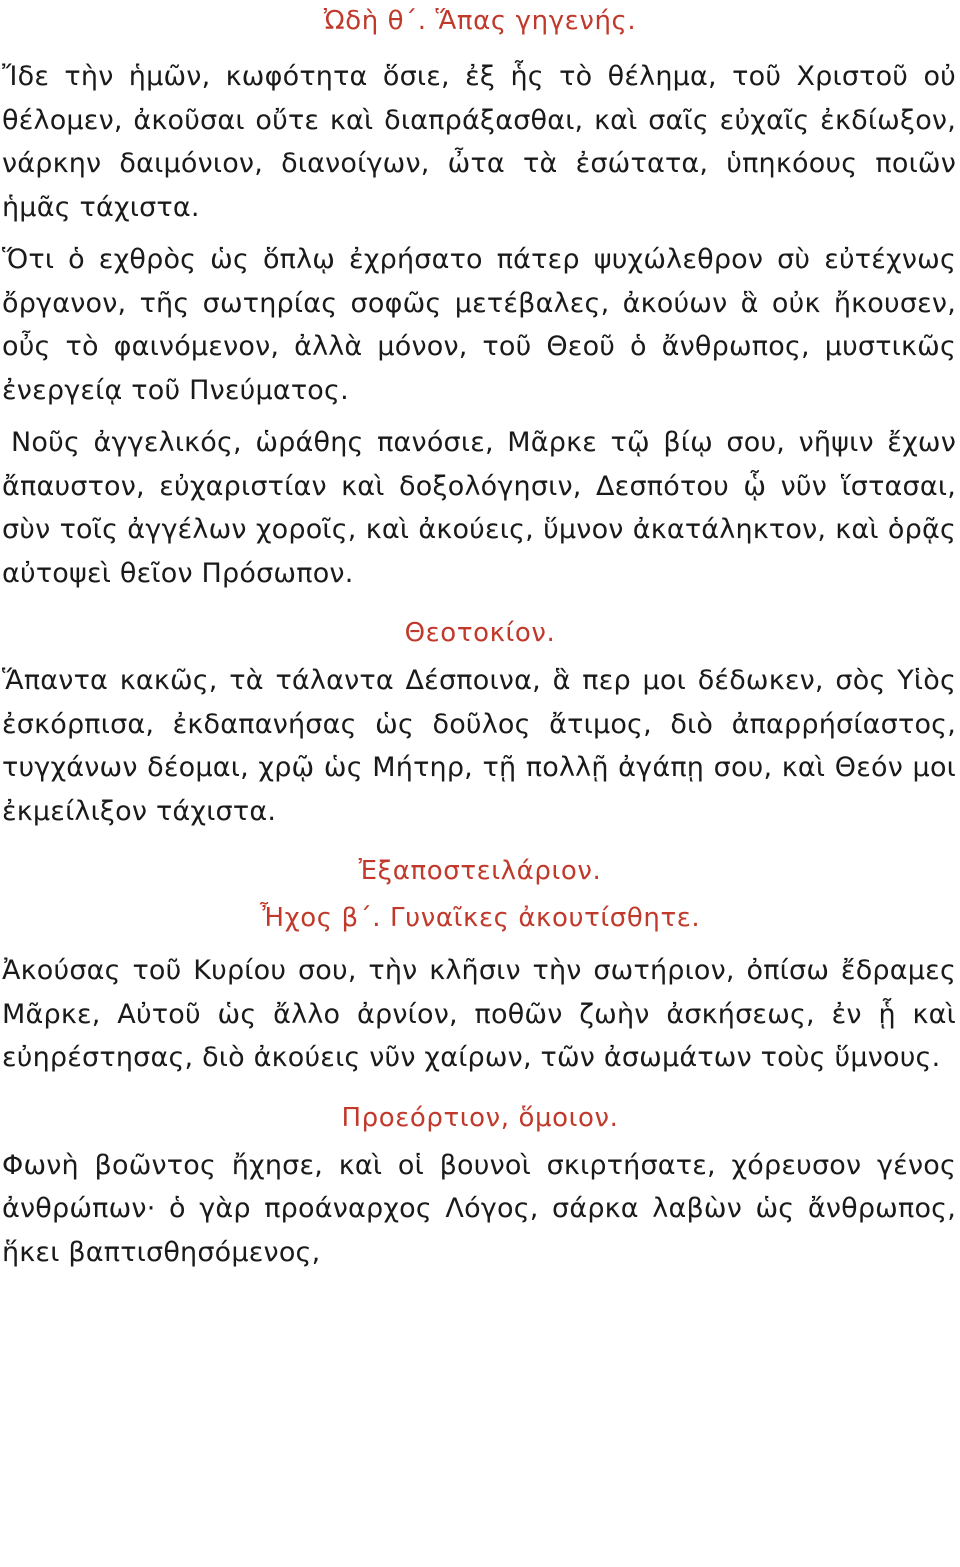 Image resolution: width=960 pixels, height=1567 pixels. What do you see at coordinates (480, 633) in the screenshot?
I see `heading-theotokion: Θεοτοκίον.` at bounding box center [480, 633].